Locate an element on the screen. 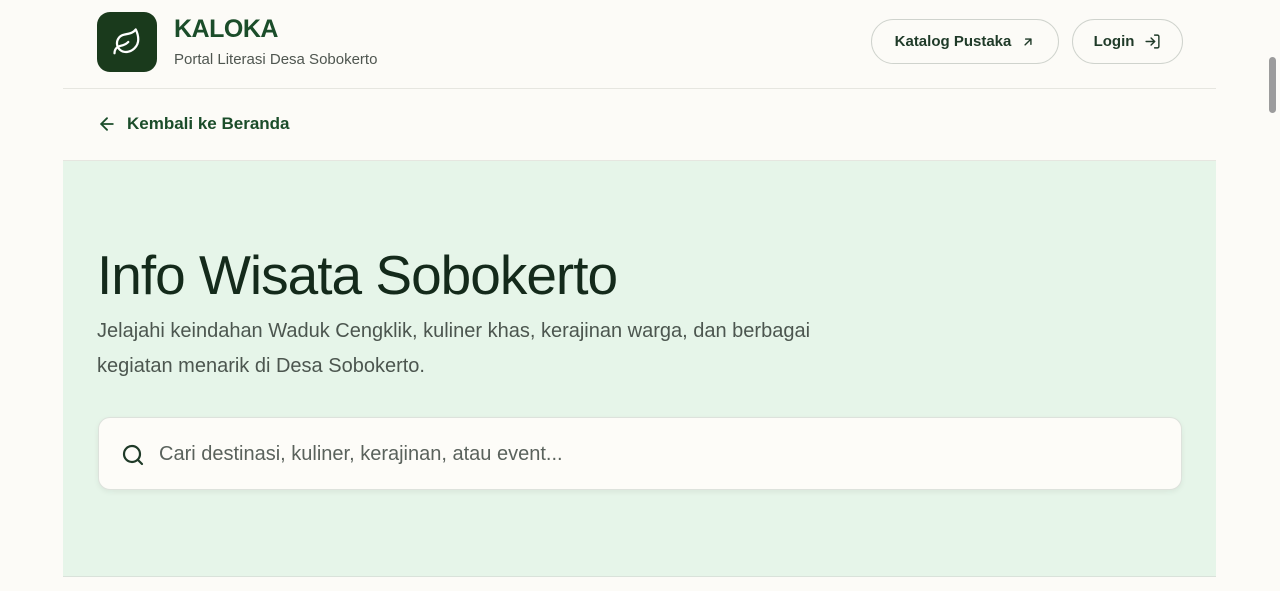 Image resolution: width=1280 pixels, height=591 pixels. brand-title: KALOKA is located at coordinates (226, 29).